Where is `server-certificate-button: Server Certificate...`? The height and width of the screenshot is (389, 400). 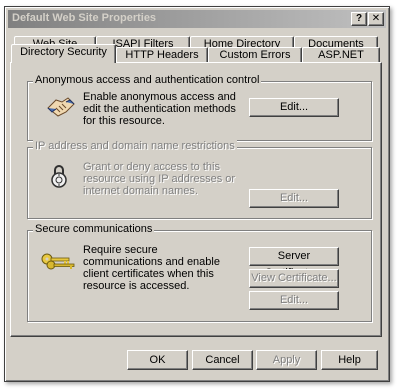
server-certificate-button: Server Certificate... is located at coordinates (294, 263).